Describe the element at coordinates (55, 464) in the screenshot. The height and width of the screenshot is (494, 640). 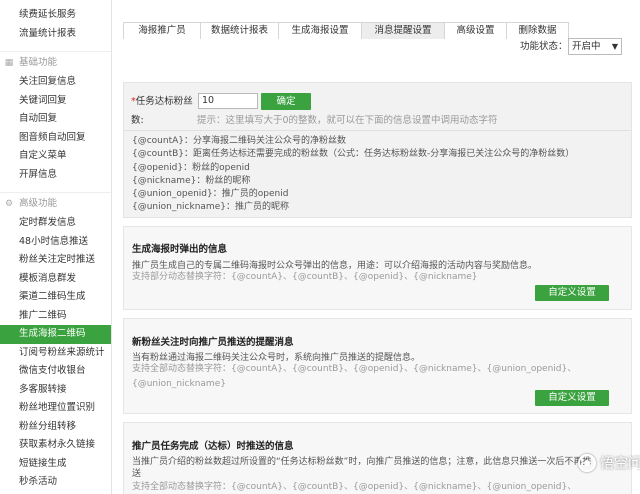
I see `sidebar-item-short-link: 短链接生成` at that location.